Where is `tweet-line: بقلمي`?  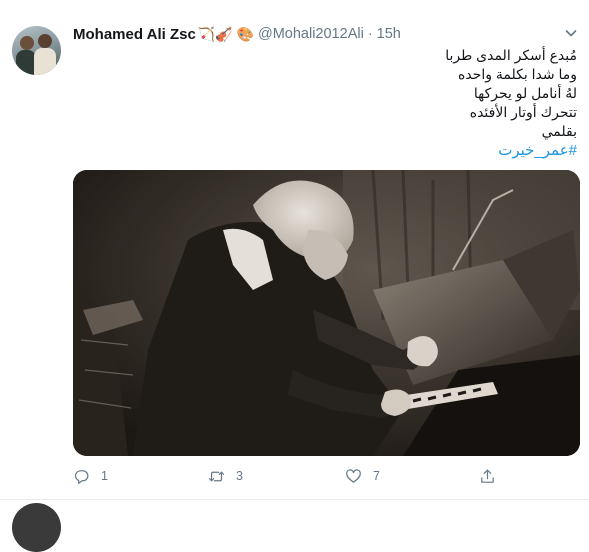
tweet-line: بقلمي is located at coordinates (559, 131).